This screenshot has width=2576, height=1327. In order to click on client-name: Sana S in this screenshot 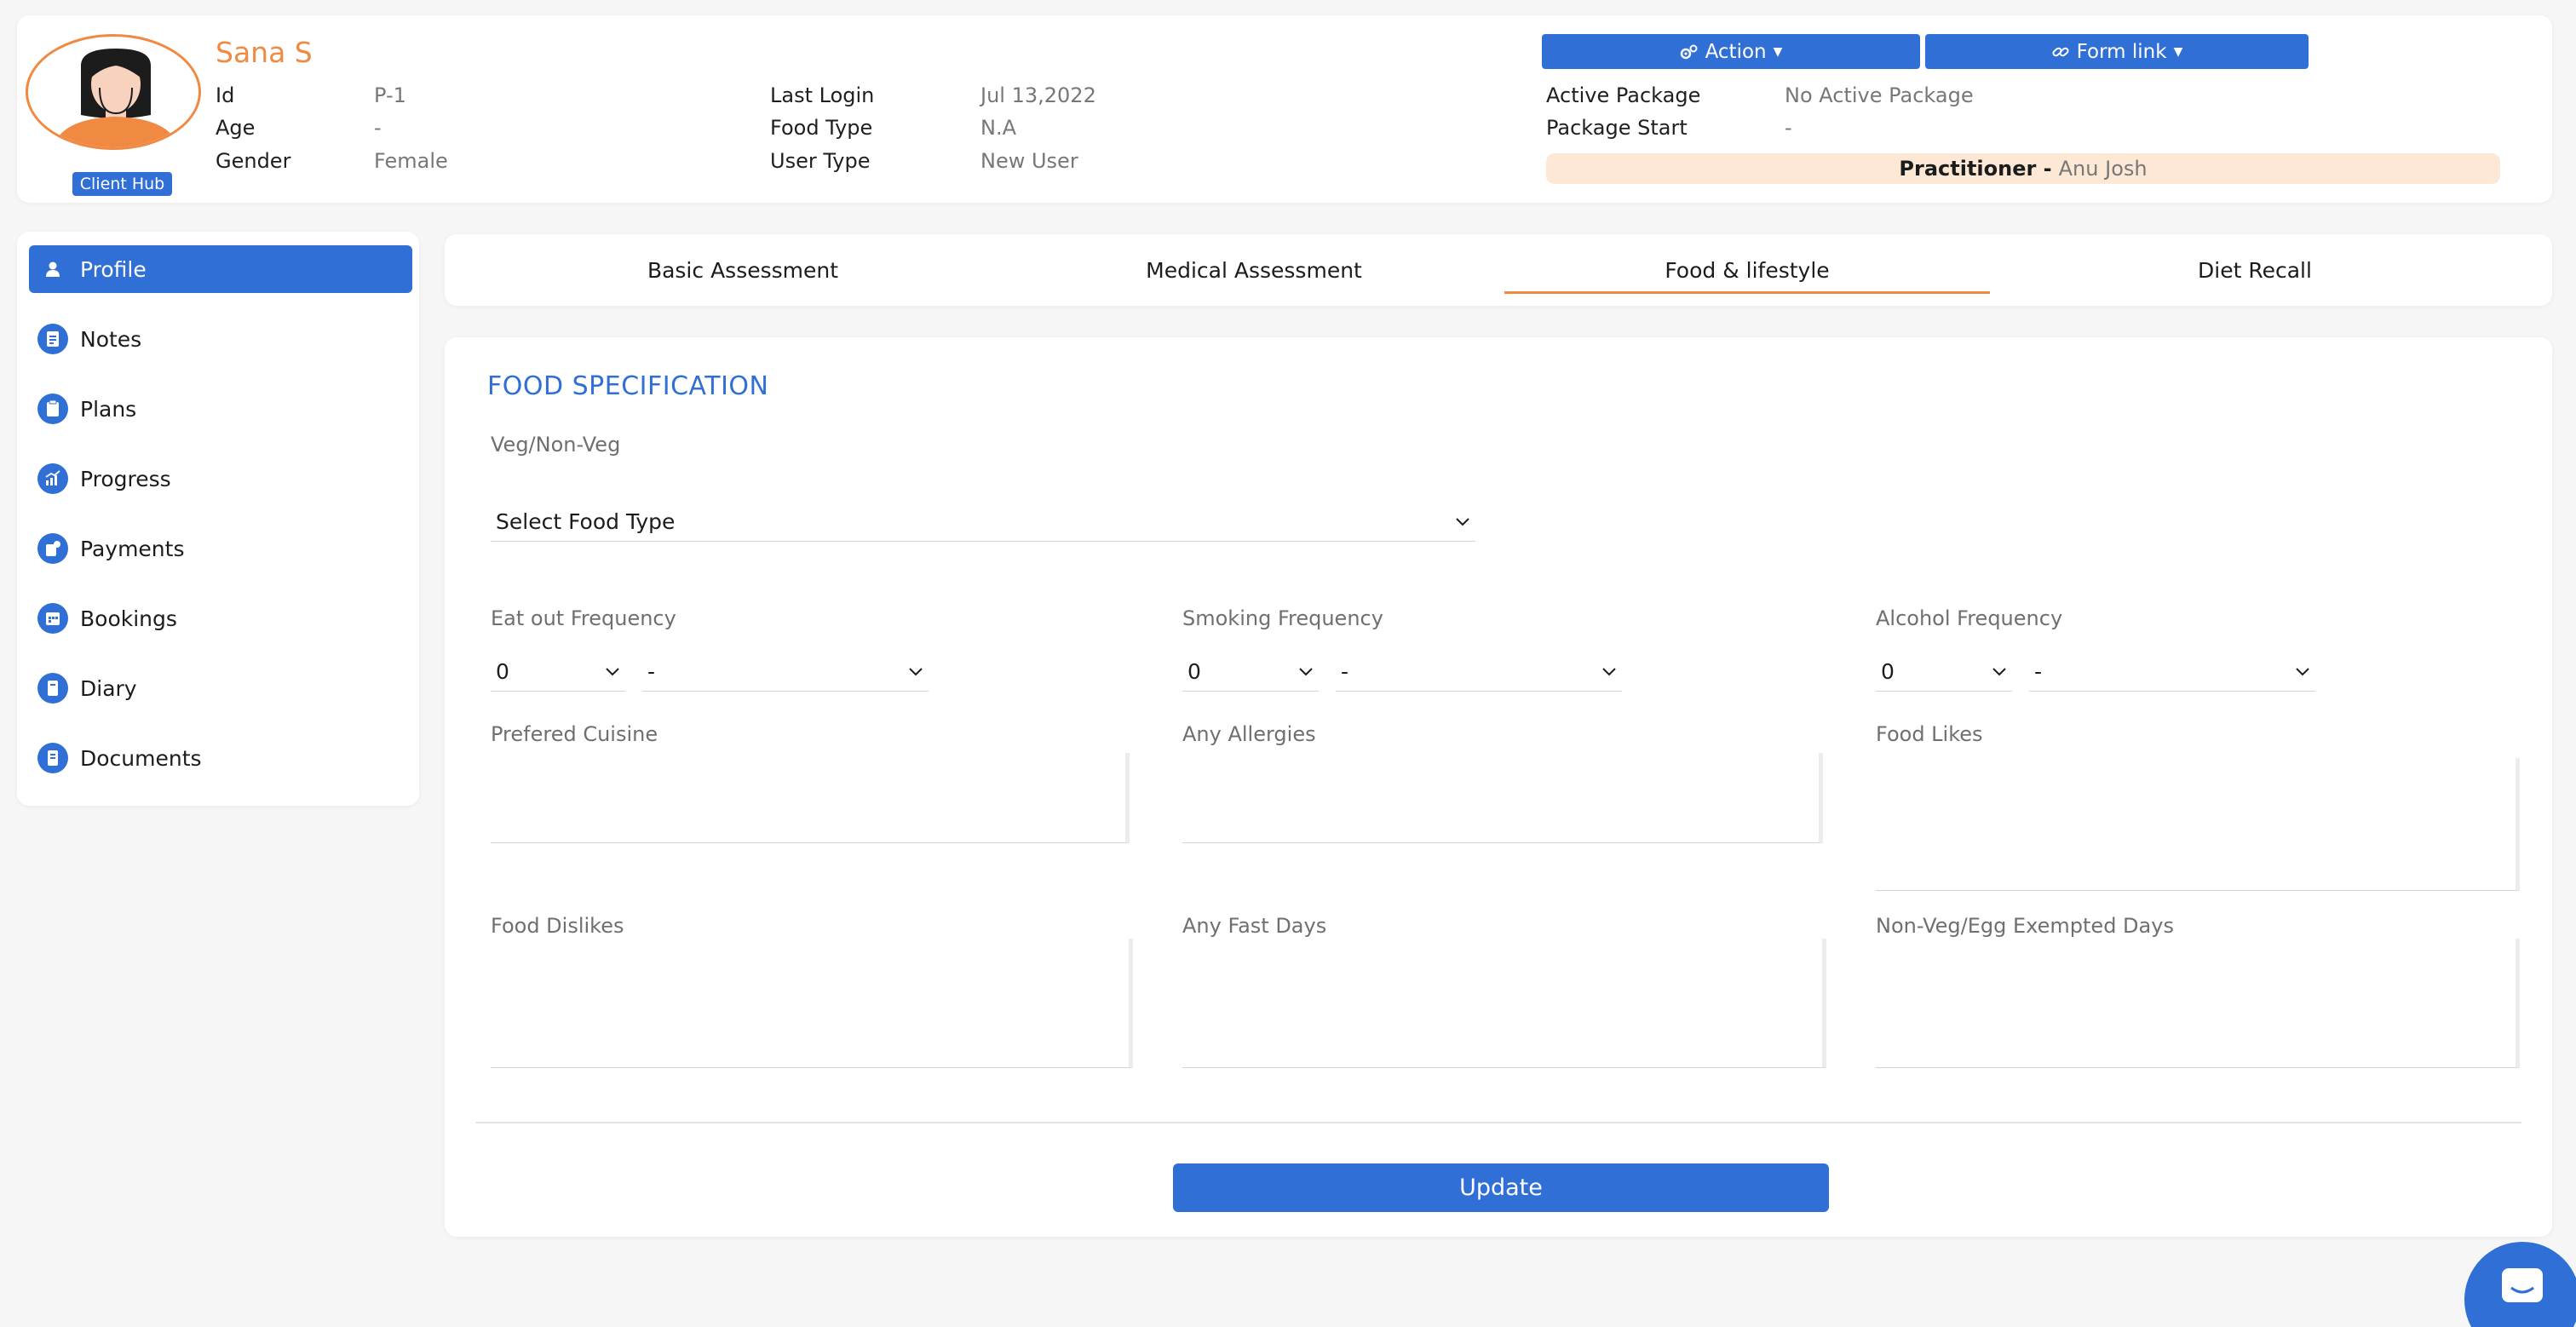, I will do `click(264, 52)`.